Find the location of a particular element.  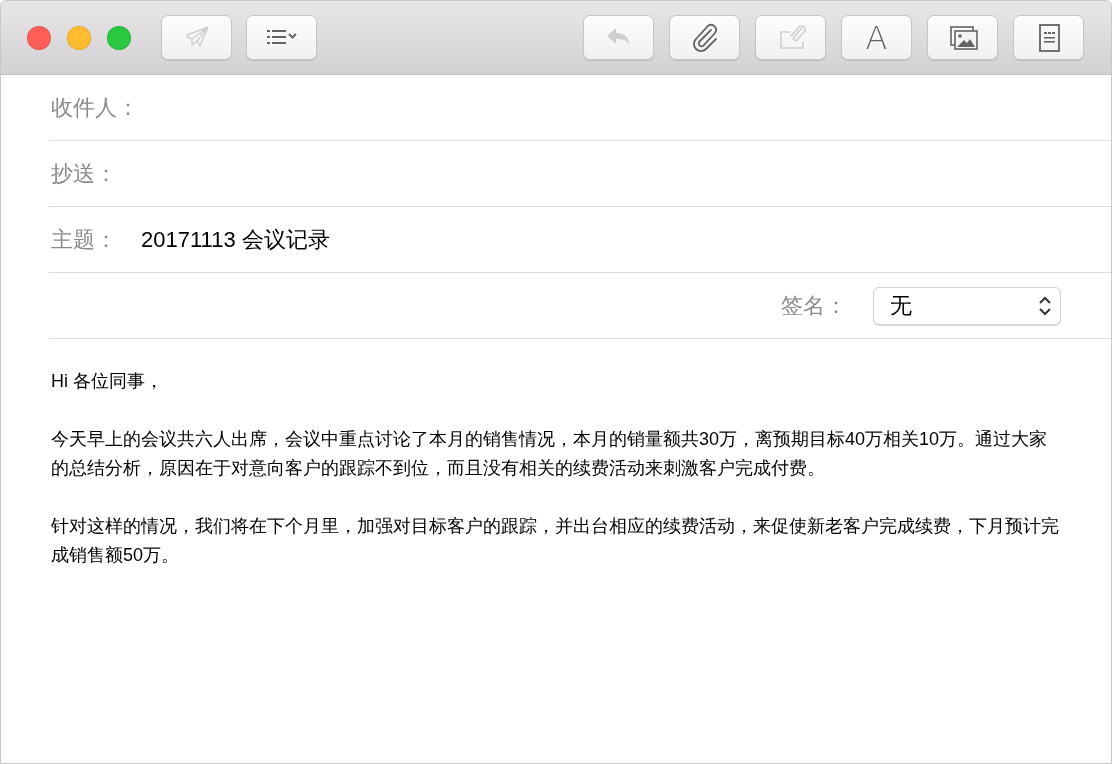

list-button is located at coordinates (281, 37).